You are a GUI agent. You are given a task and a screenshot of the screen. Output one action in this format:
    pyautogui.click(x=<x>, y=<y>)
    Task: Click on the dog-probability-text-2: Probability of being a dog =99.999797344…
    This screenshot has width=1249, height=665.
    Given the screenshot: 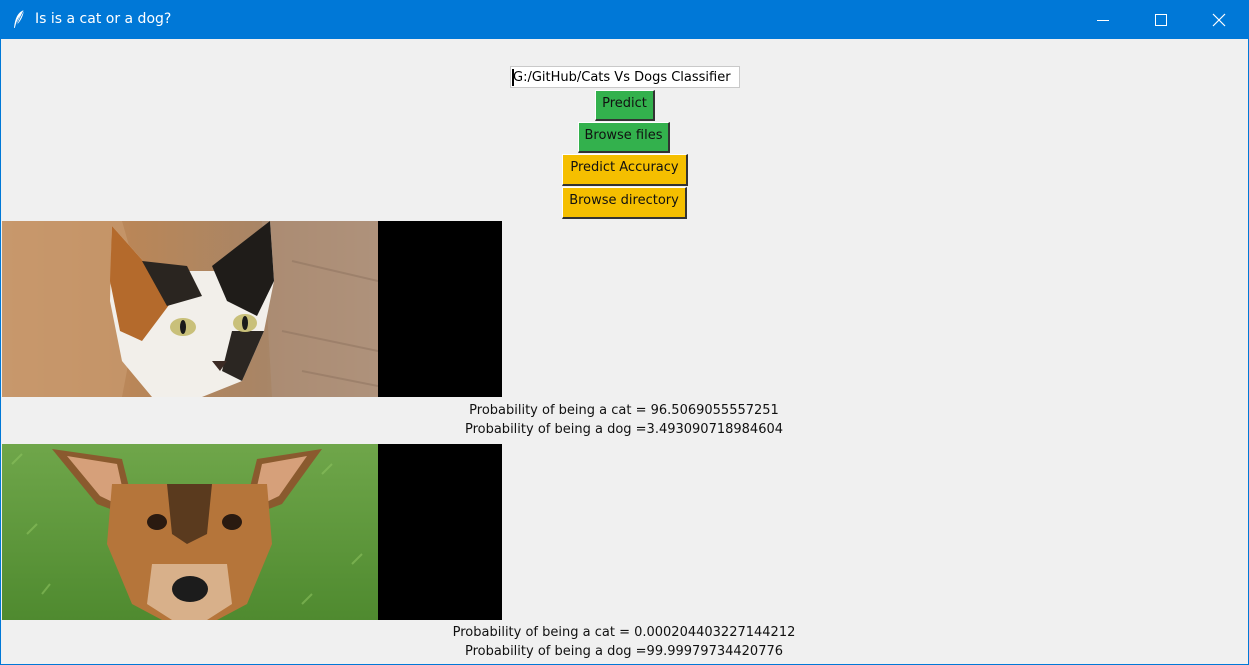 What is the action you would take?
    pyautogui.click(x=624, y=651)
    